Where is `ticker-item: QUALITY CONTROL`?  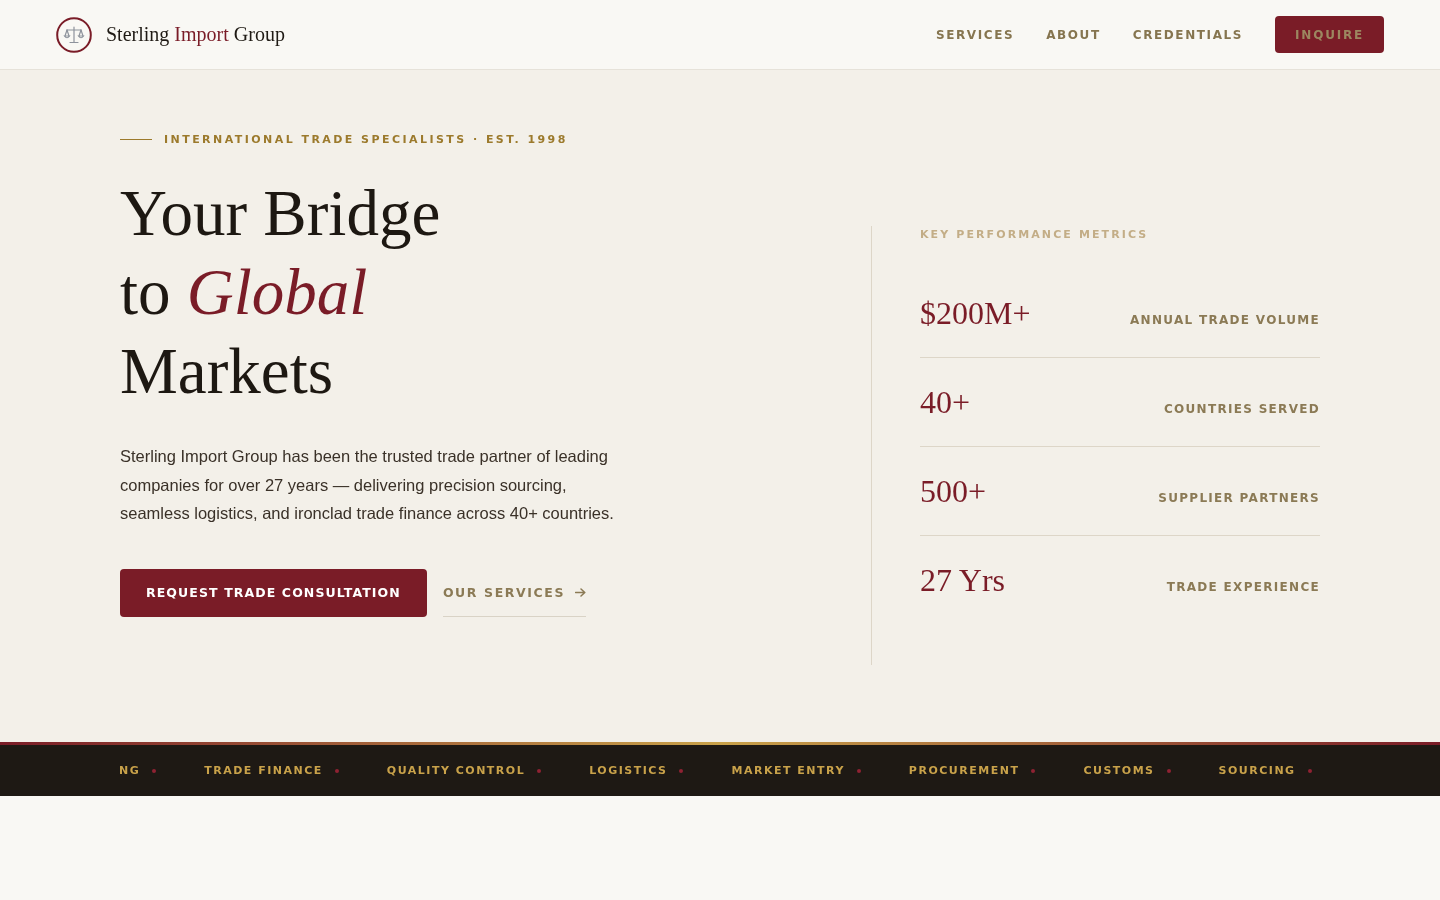
ticker-item: QUALITY CONTROL is located at coordinates (456, 770).